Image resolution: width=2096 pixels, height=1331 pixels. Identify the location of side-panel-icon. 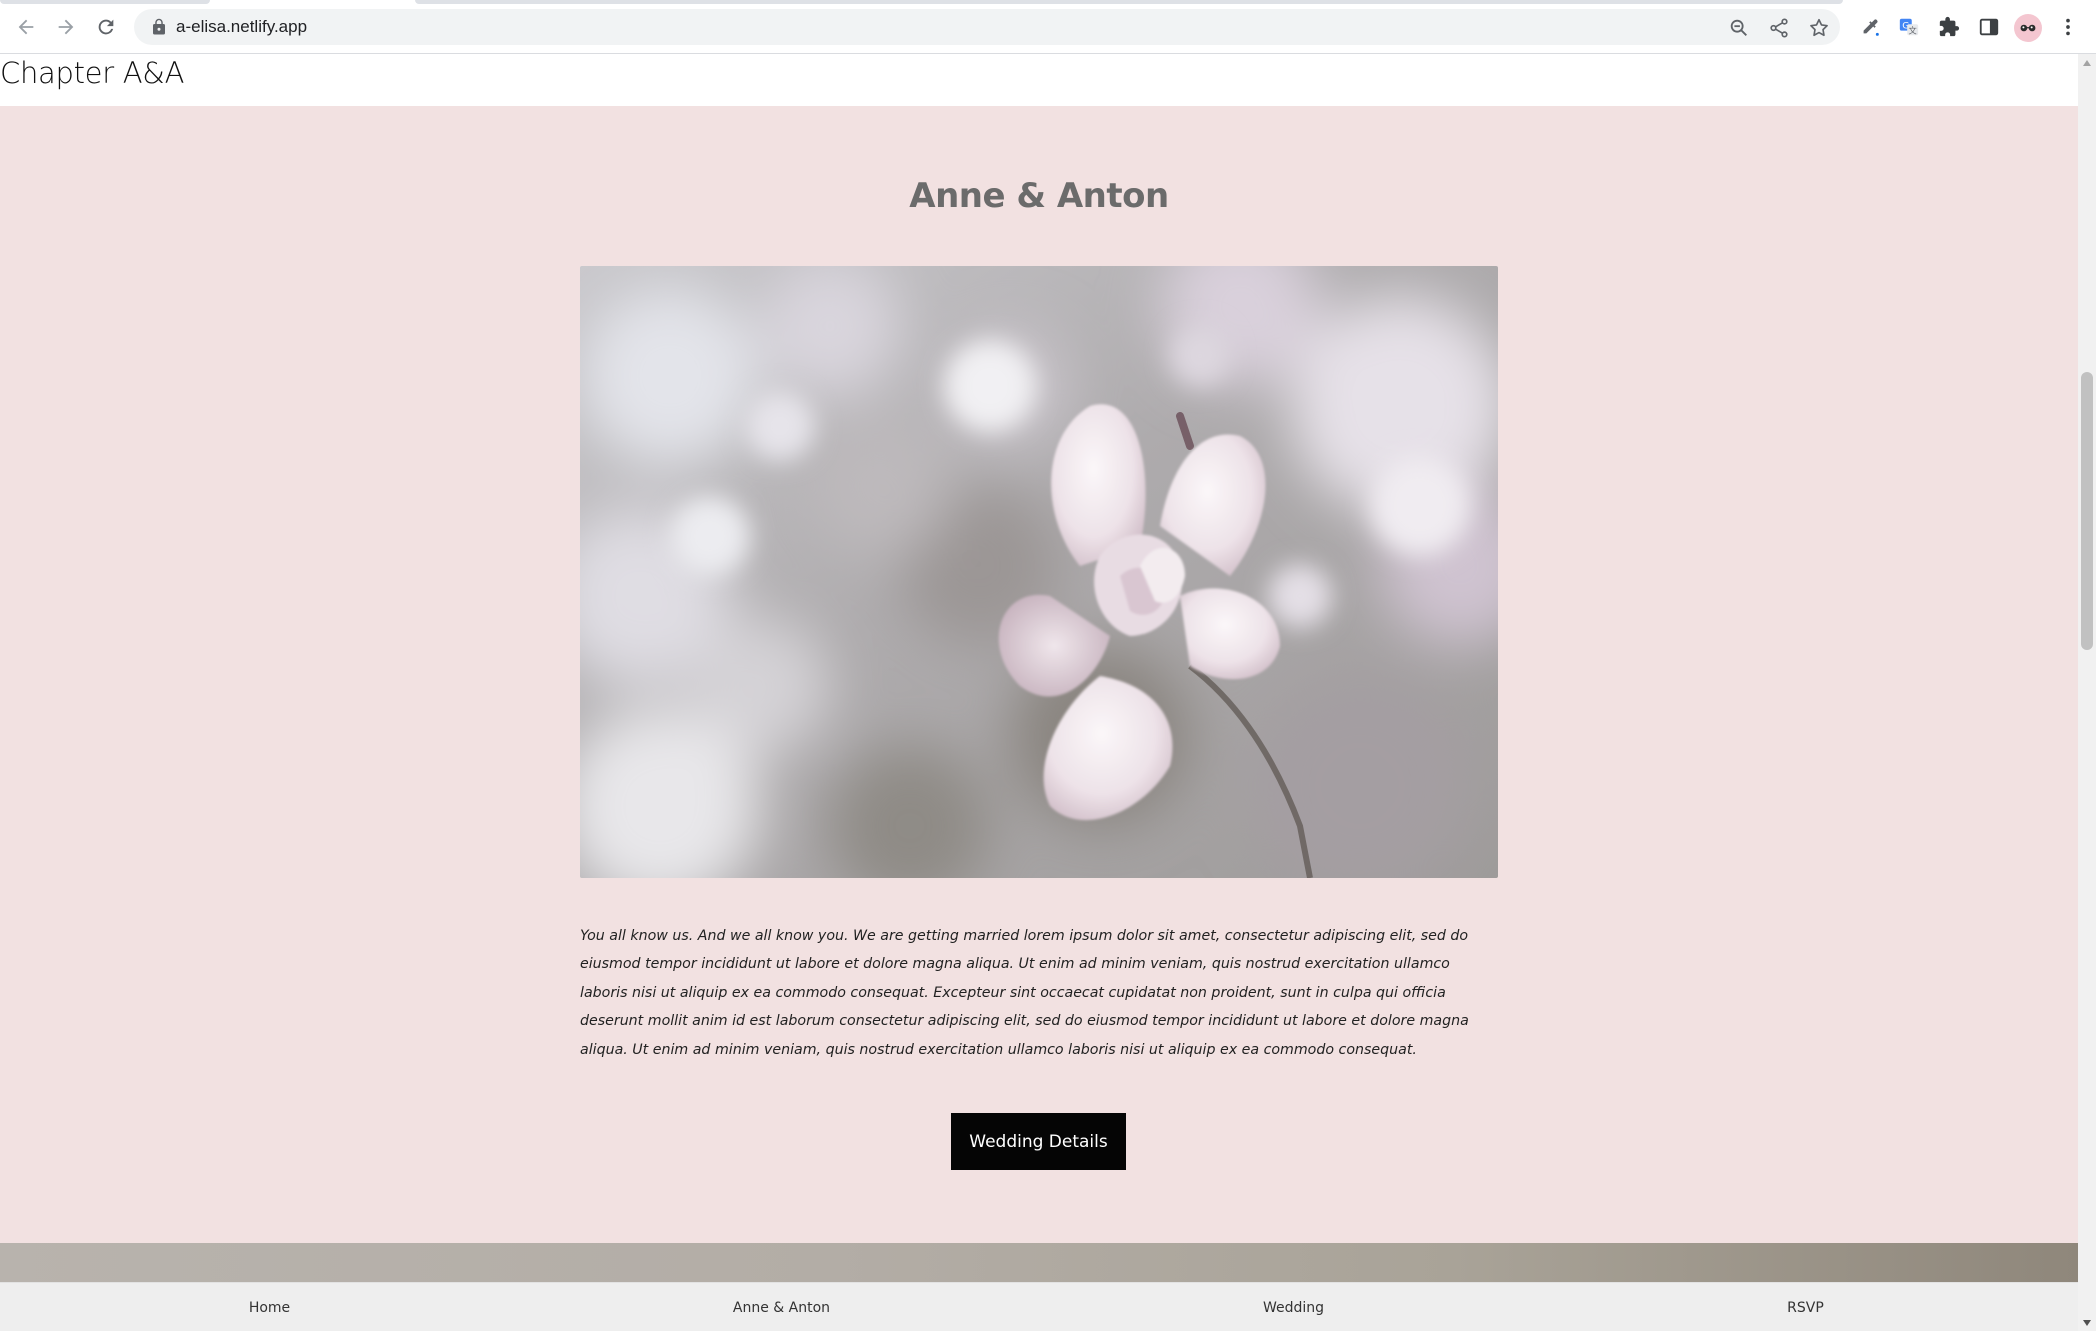
(1989, 27).